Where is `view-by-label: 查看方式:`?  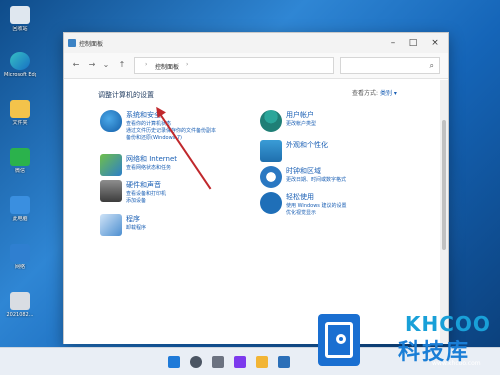
view-by-label: 查看方式: is located at coordinates (365, 93).